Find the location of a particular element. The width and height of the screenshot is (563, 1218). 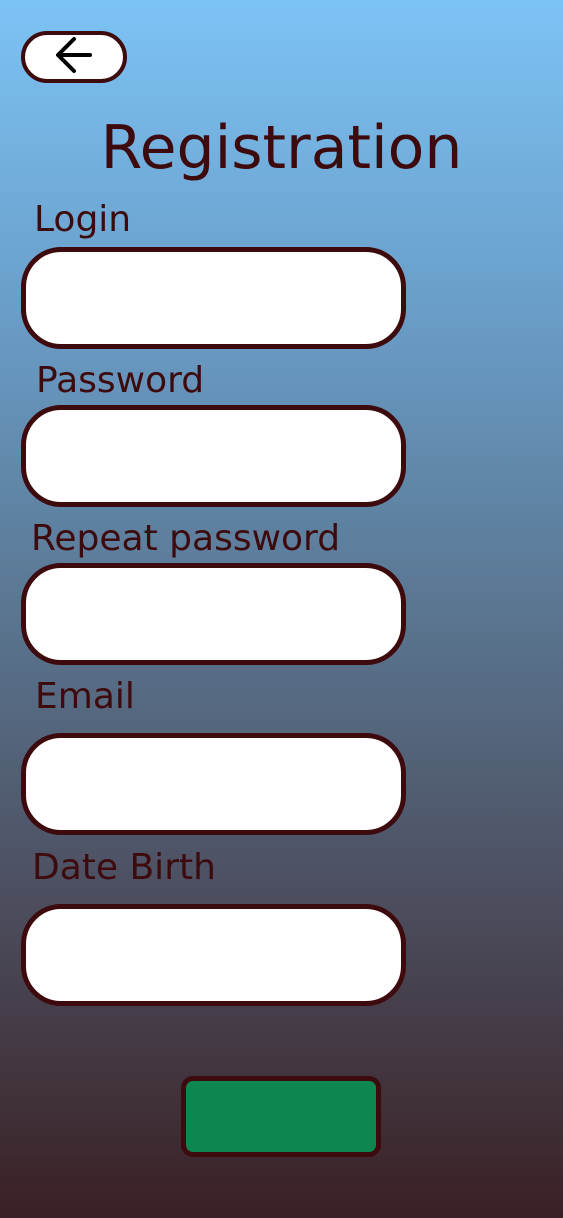

page-title: Registration is located at coordinates (281, 148).